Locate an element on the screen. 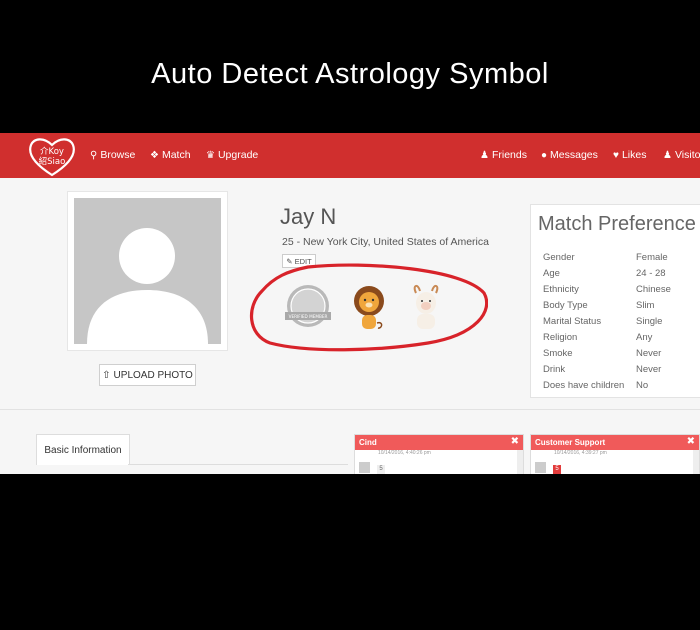  pref-key: Age is located at coordinates (551, 273).